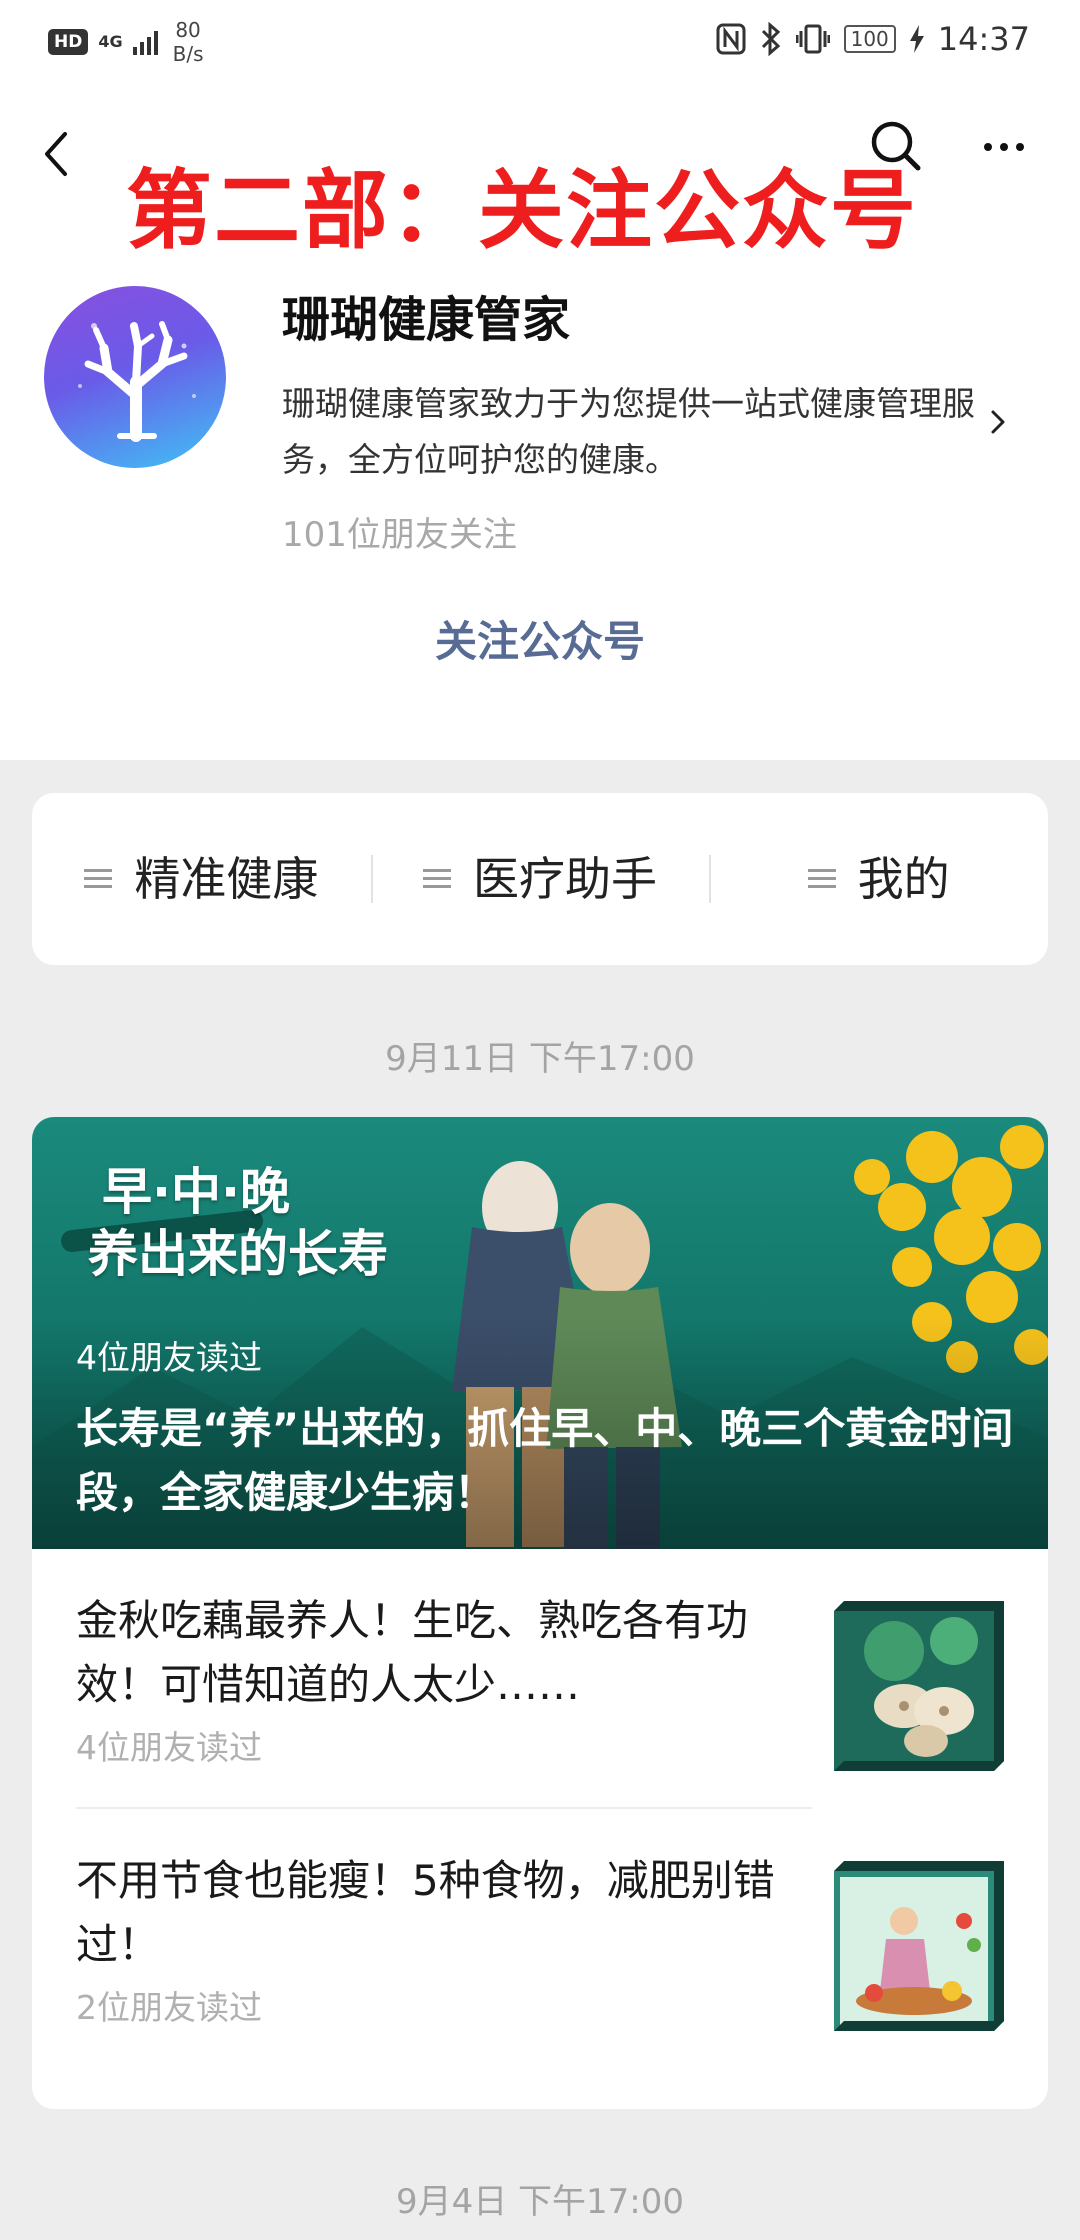  I want to click on back-button, so click(56, 154).